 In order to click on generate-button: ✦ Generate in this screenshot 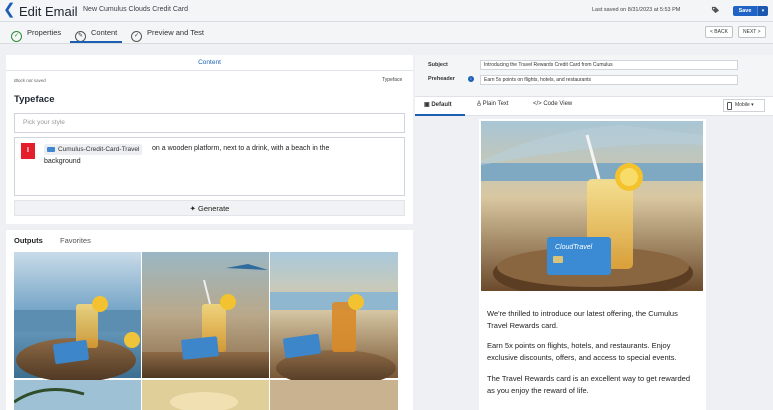, I will do `click(209, 208)`.